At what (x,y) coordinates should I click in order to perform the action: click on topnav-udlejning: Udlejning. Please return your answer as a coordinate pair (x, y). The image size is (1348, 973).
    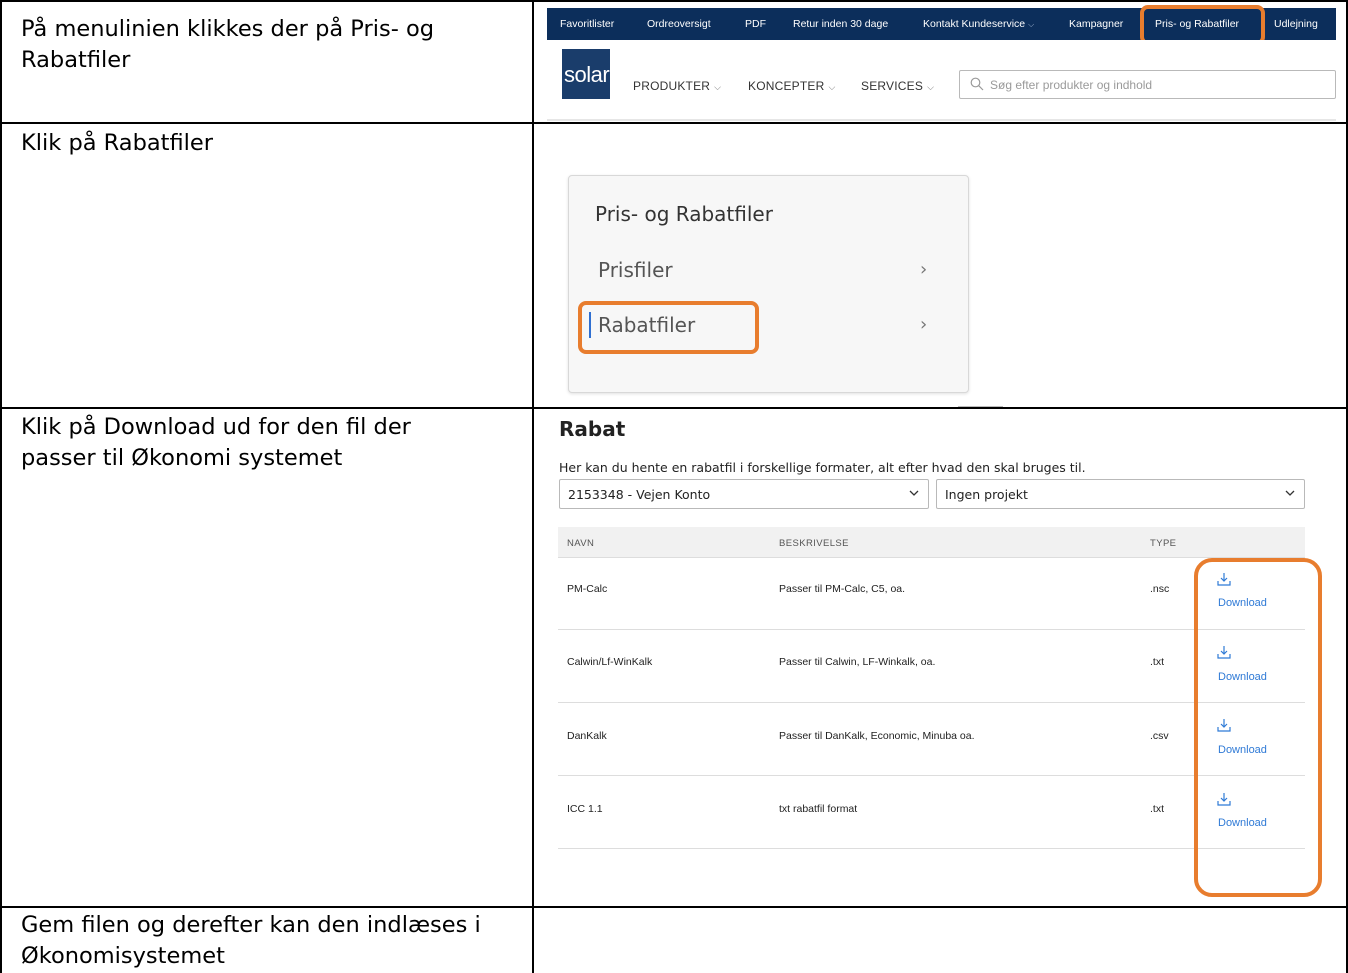
    Looking at the image, I should click on (1296, 24).